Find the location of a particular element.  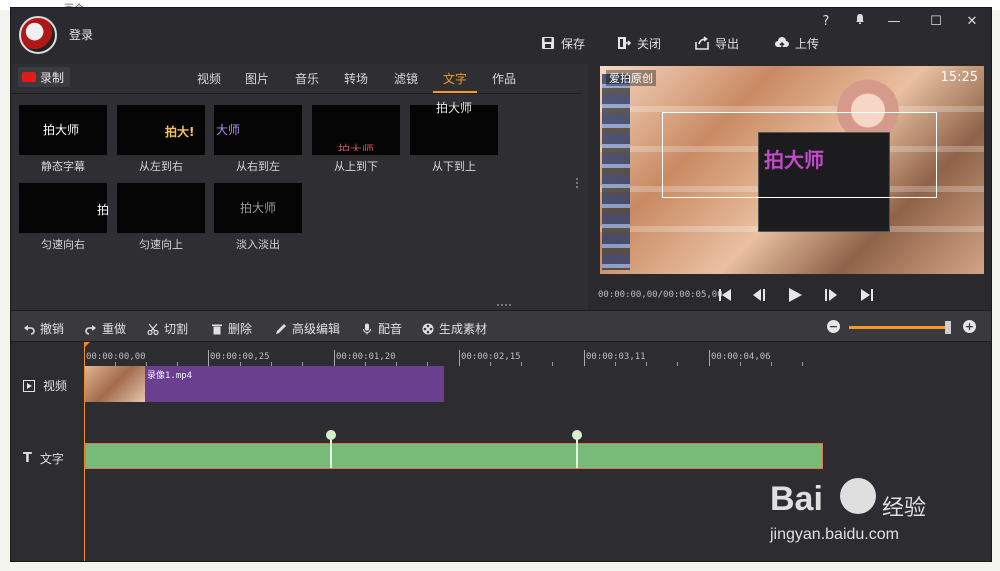

video-track-header: 视频 is located at coordinates (45, 385).